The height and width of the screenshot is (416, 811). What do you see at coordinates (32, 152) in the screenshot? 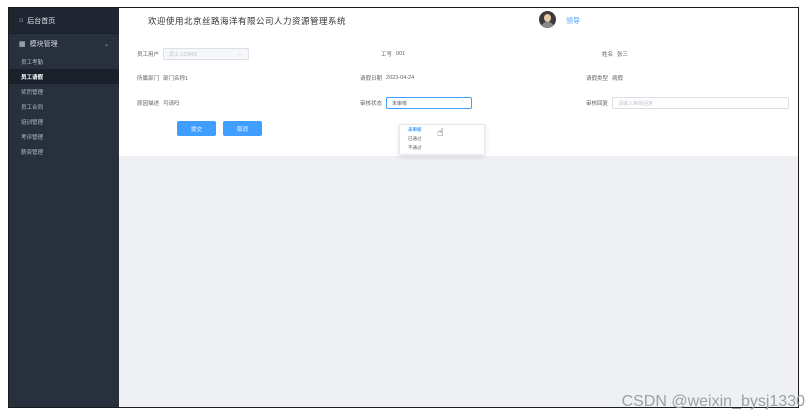
I see `sidebar-item-label: 薪资管理` at bounding box center [32, 152].